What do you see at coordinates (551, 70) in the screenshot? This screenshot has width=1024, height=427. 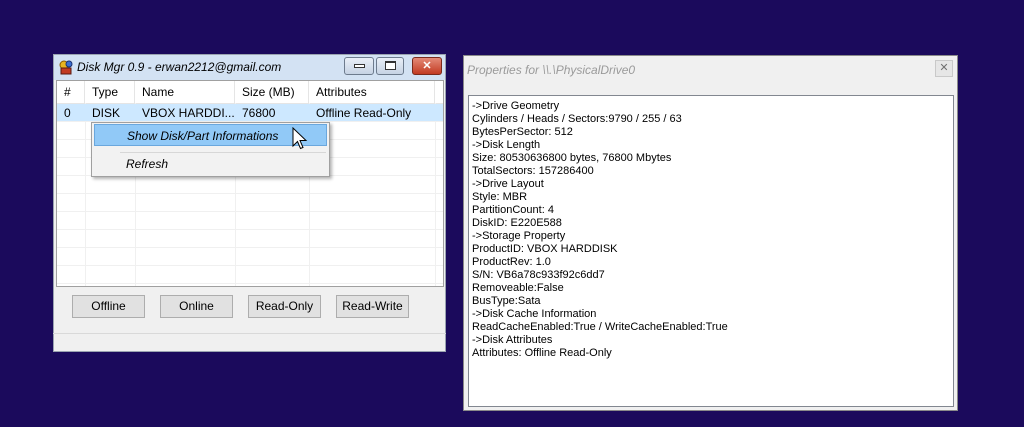 I see `properties-title: Properties for \\.\PhysicalDrive0` at bounding box center [551, 70].